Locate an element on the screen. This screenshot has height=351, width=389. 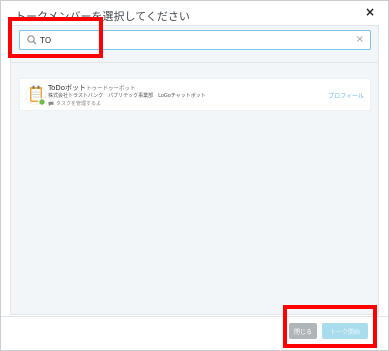
member-organization: 株式会社トラストバンク パブリテック事業部 LoGoチャットボット is located at coordinates (127, 96).